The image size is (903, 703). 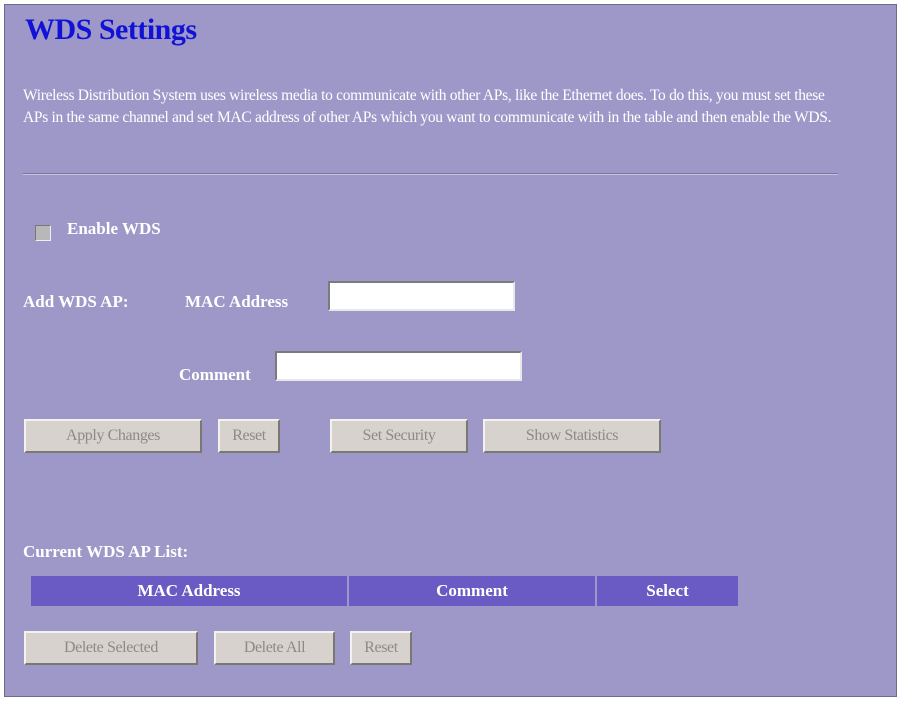 What do you see at coordinates (572, 436) in the screenshot?
I see `show-statistics-button: Show Statistics` at bounding box center [572, 436].